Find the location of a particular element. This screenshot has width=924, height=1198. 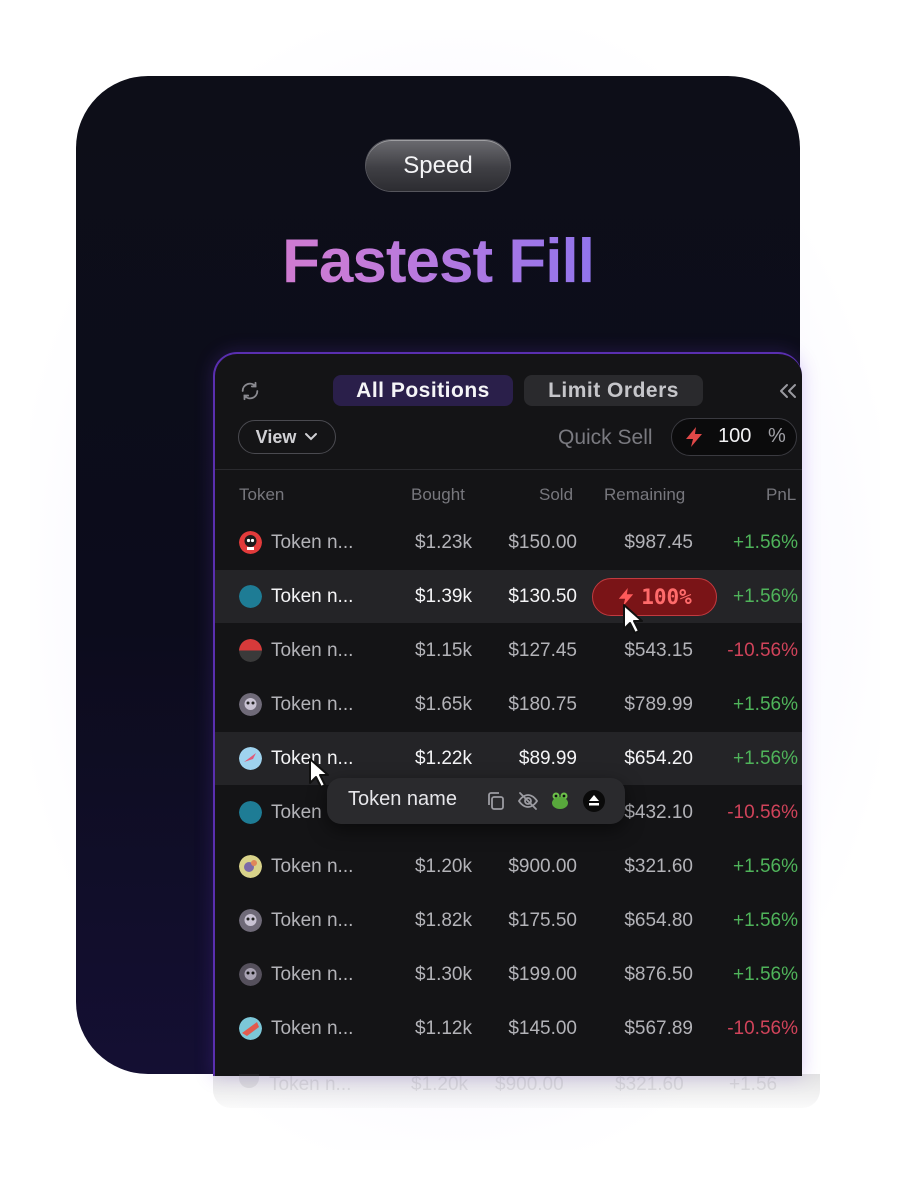

remaining-value: $987.45 is located at coordinates (658, 542).